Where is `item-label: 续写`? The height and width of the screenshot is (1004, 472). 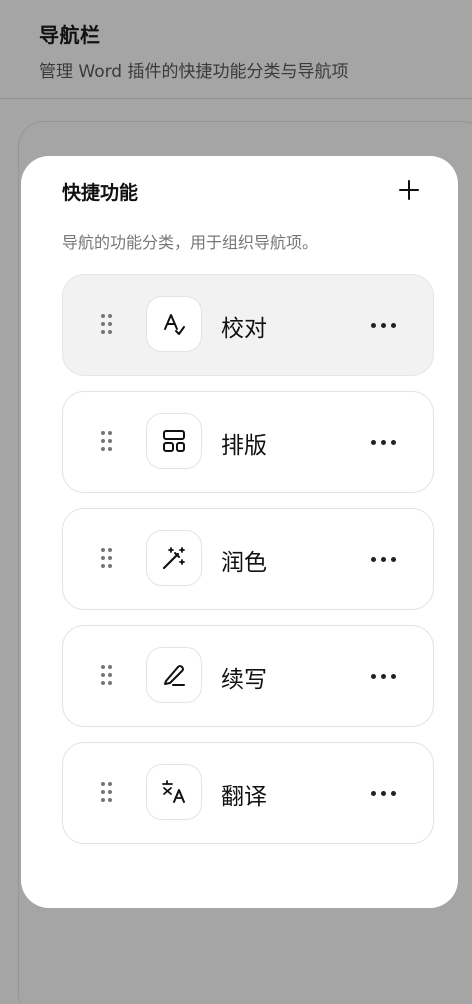
item-label: 续写 is located at coordinates (244, 680).